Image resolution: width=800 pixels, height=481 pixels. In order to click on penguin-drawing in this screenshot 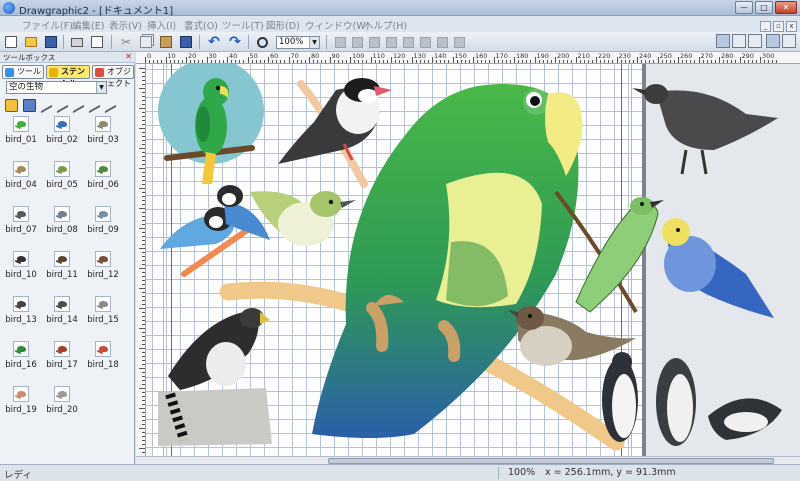, I will do `click(620, 397)`.